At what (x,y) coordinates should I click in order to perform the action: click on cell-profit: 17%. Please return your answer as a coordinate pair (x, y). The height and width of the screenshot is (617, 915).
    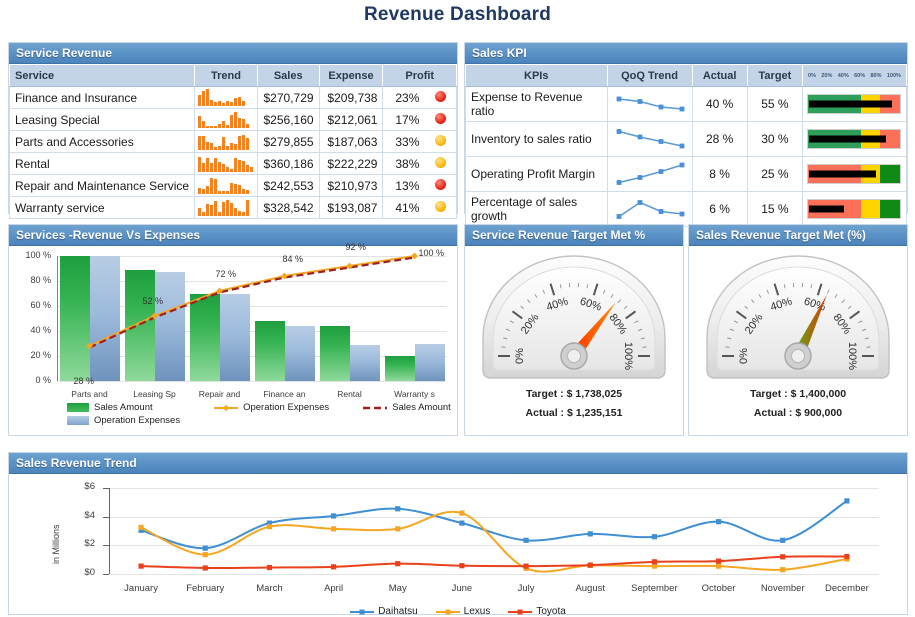
    Looking at the image, I should click on (403, 119).